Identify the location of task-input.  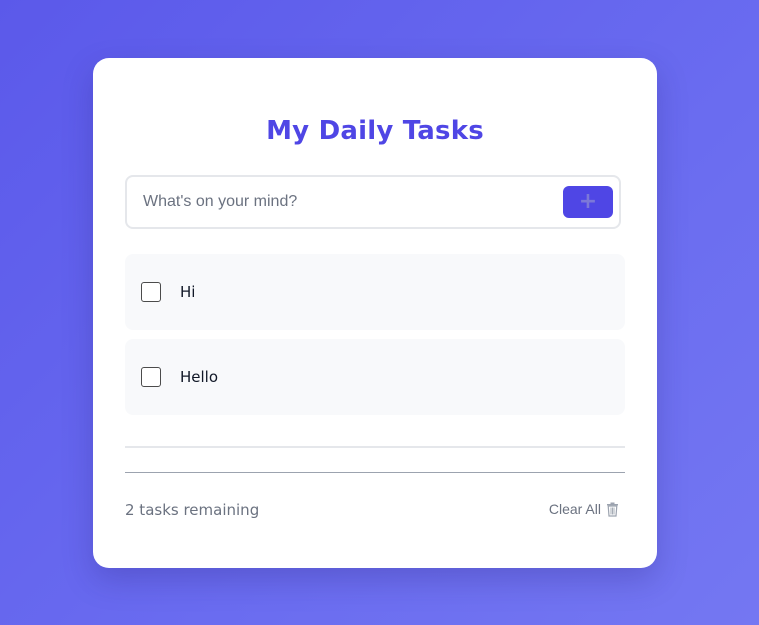
(343, 202).